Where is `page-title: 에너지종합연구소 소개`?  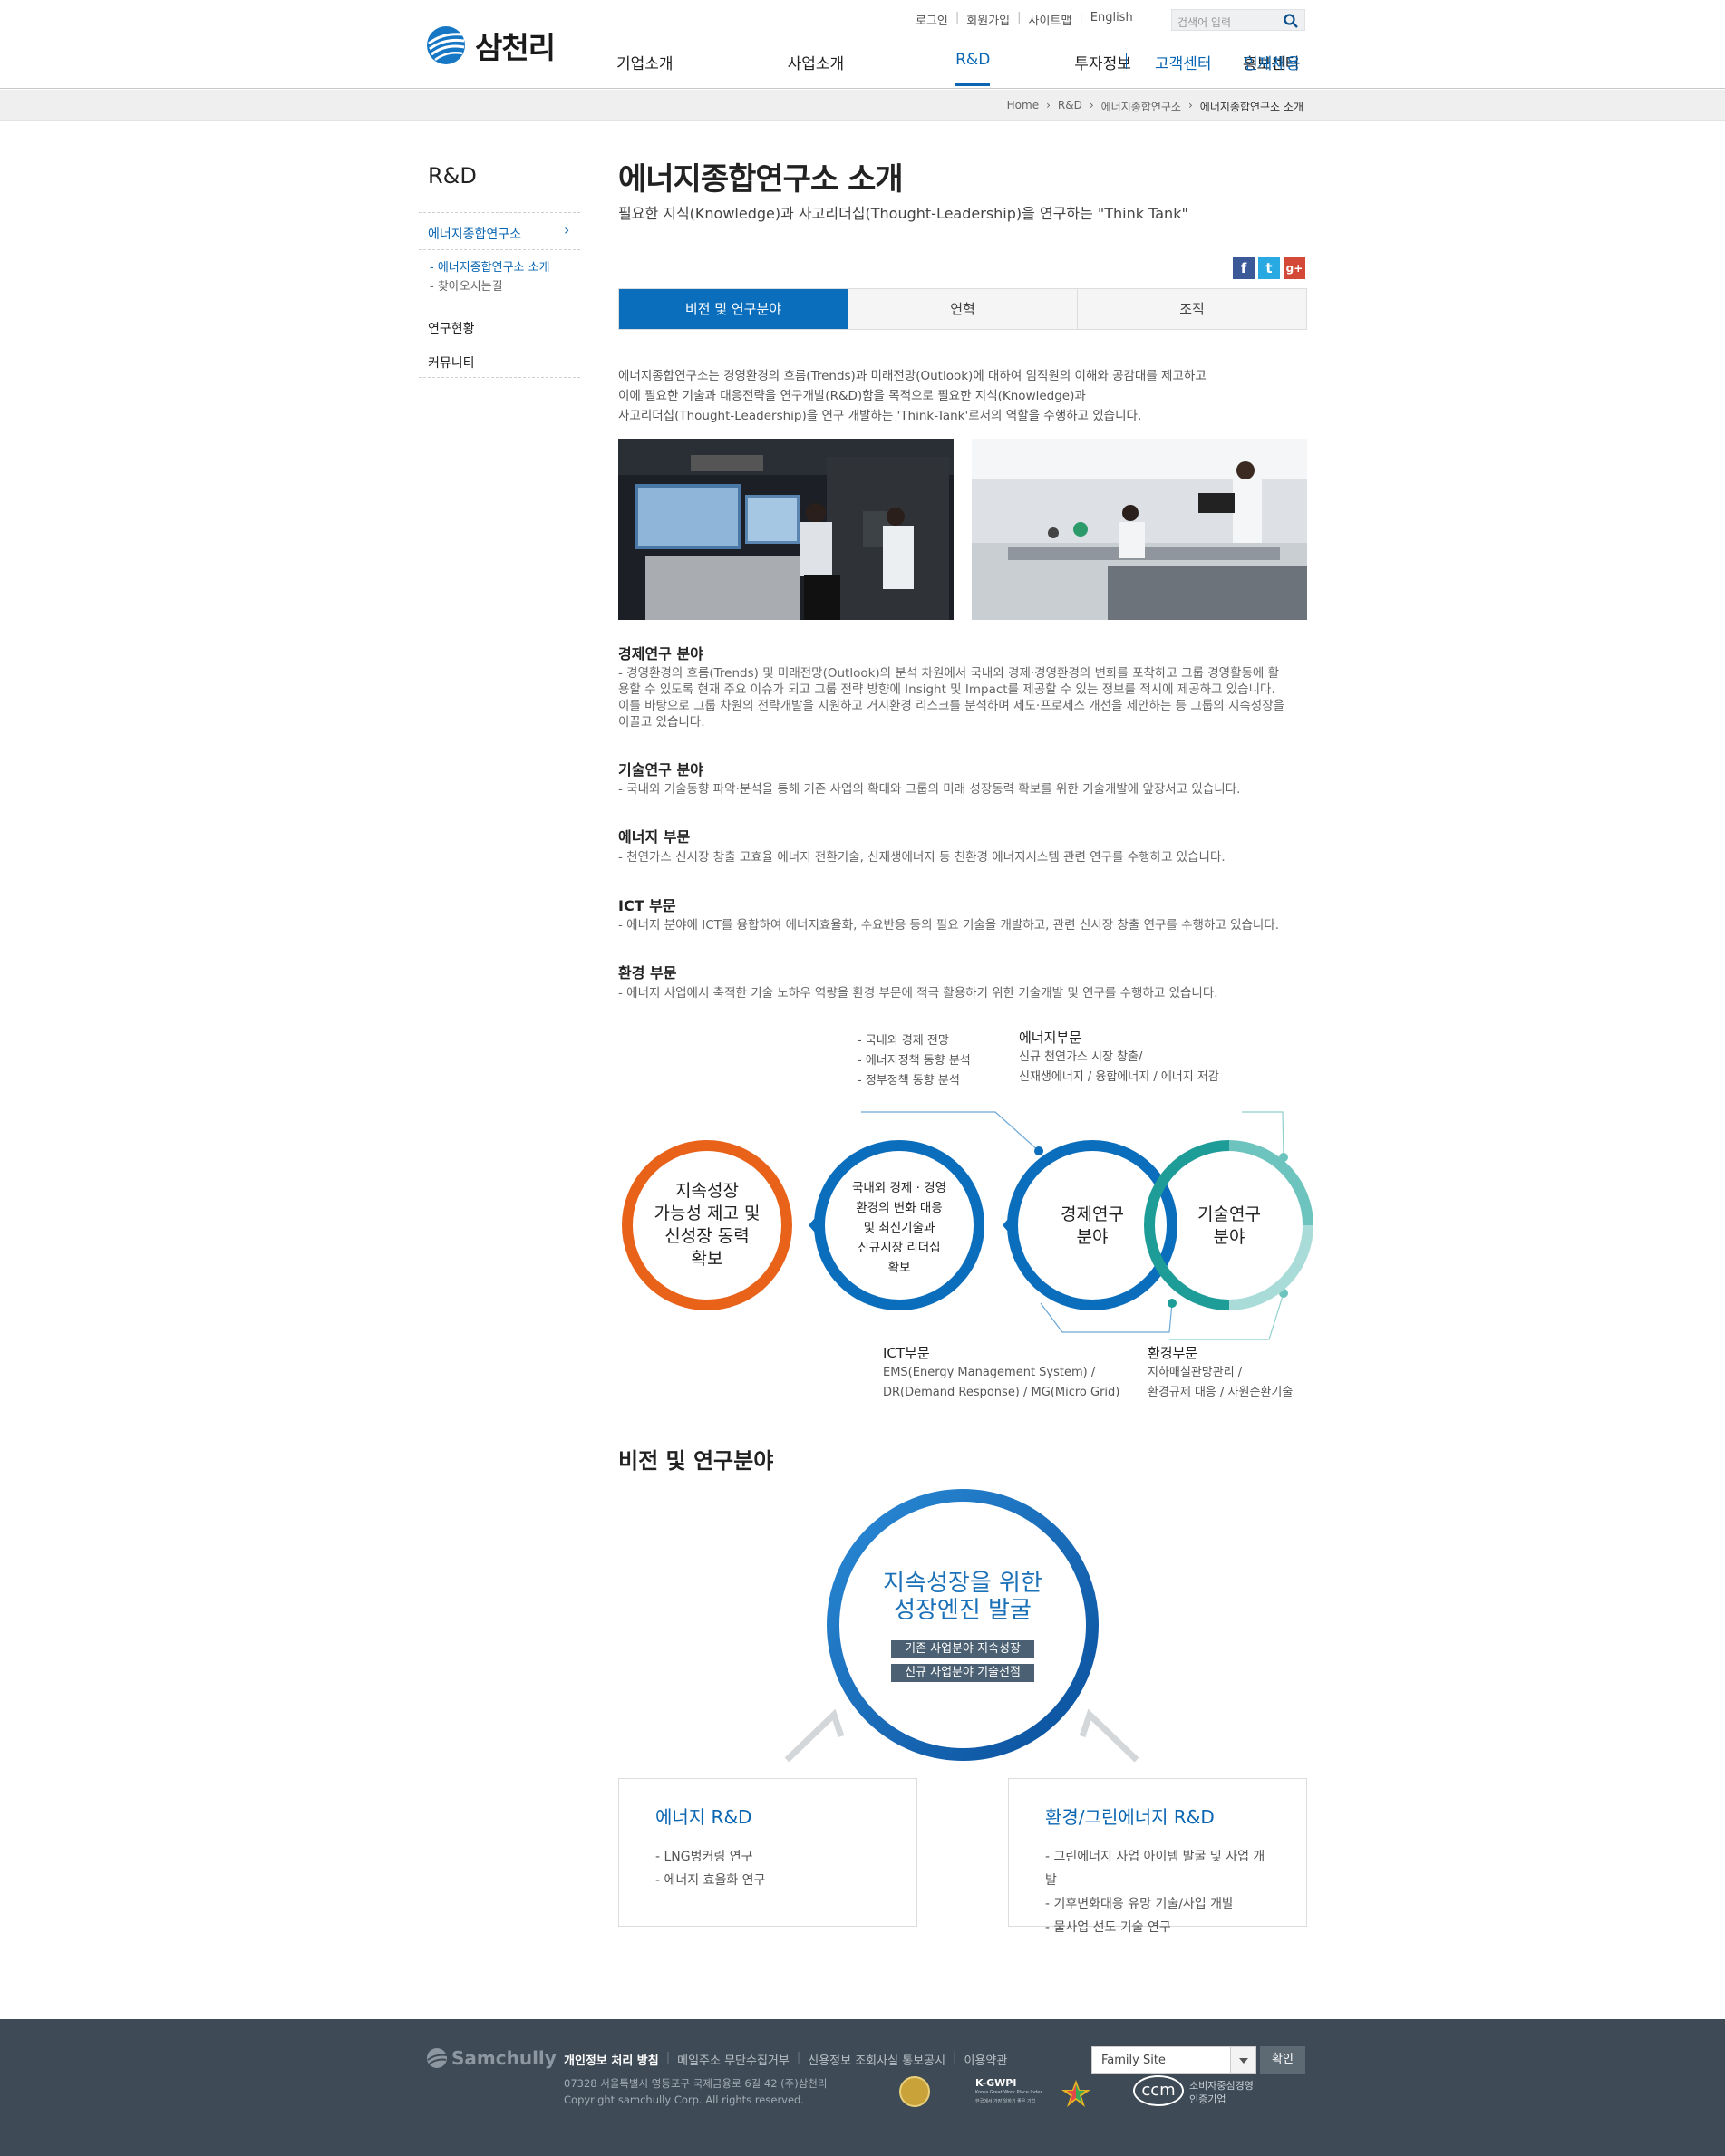
page-title: 에너지종합연구소 소개 is located at coordinates (761, 179).